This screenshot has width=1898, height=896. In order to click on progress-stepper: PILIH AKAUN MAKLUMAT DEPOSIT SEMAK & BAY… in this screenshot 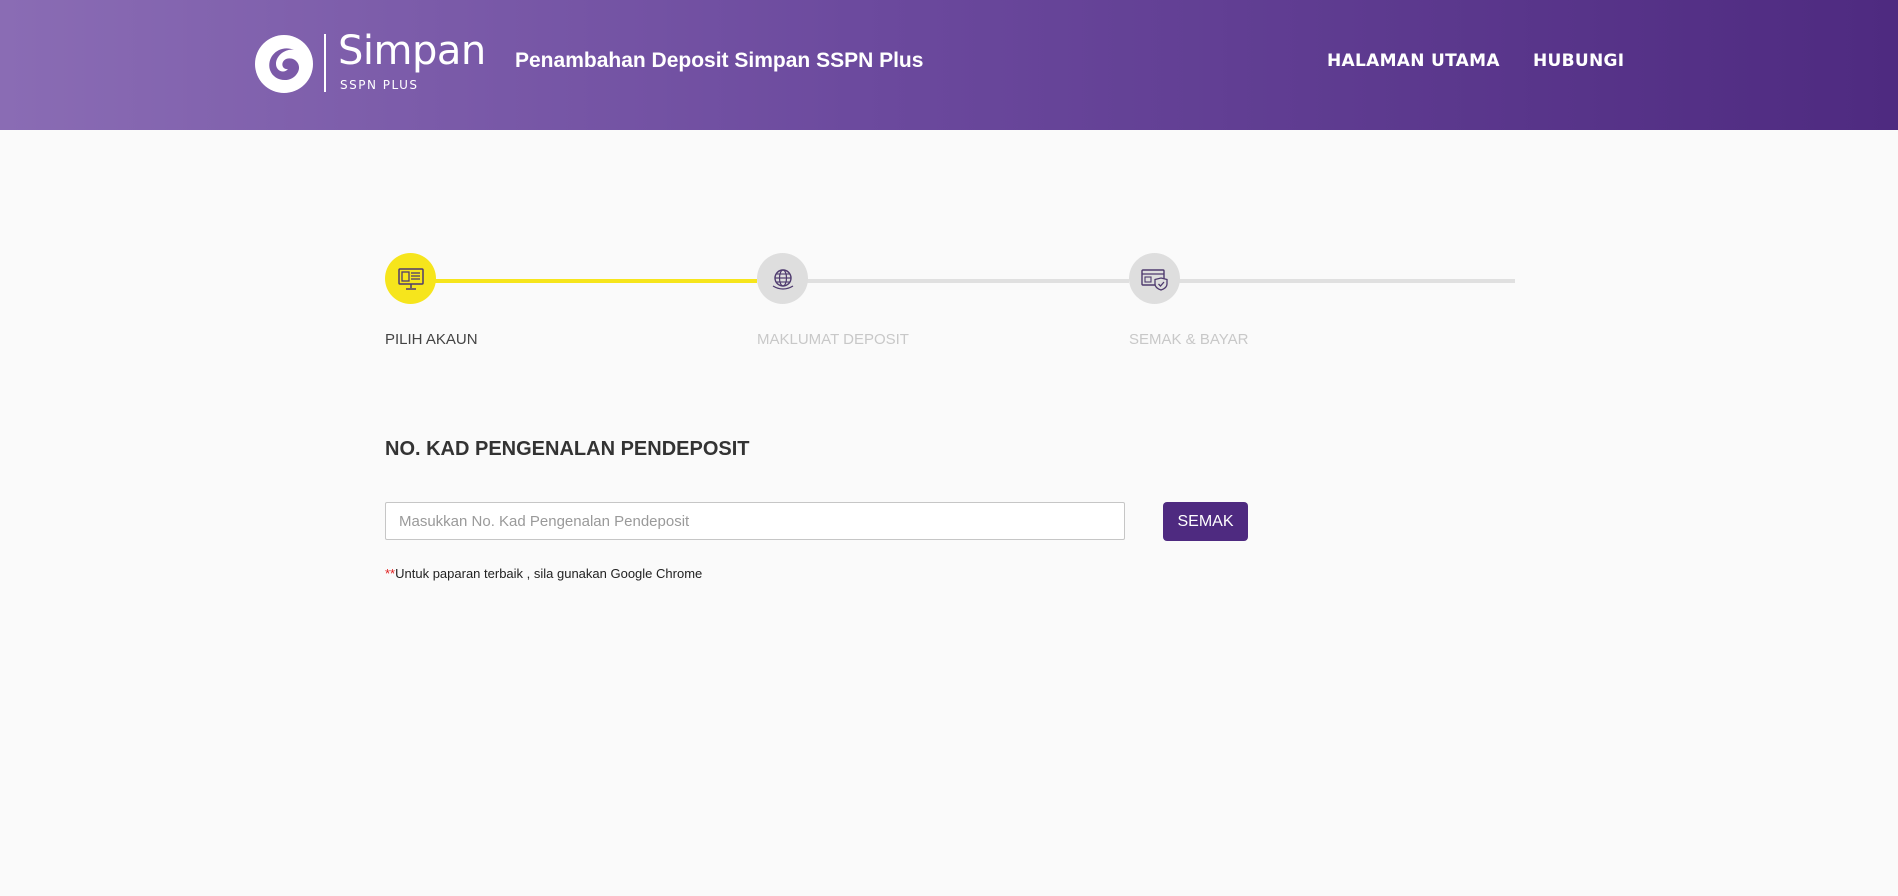, I will do `click(950, 303)`.